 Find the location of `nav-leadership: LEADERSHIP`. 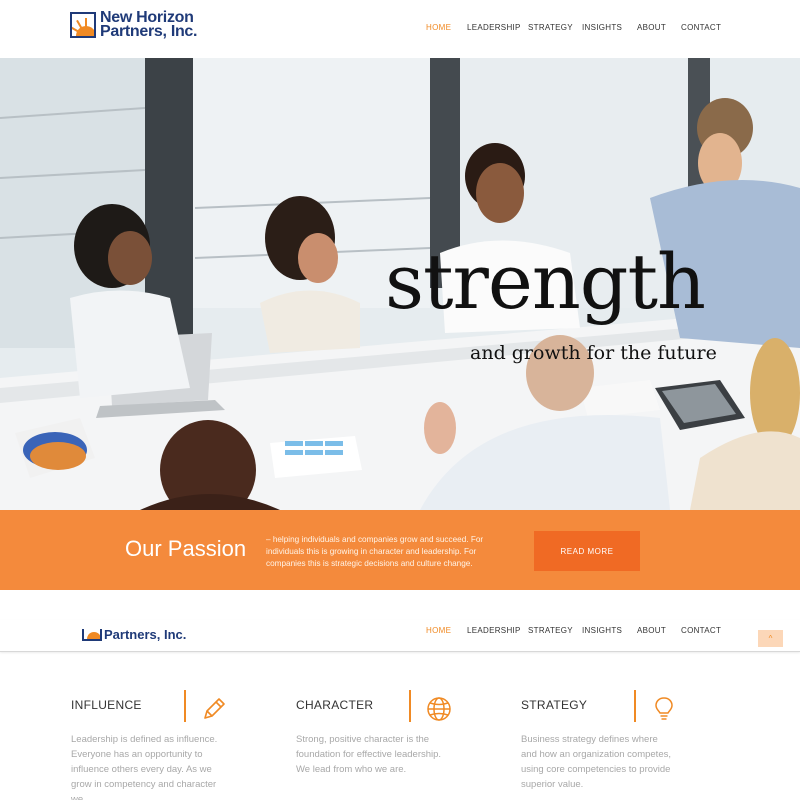

nav-leadership: LEADERSHIP is located at coordinates (494, 27).